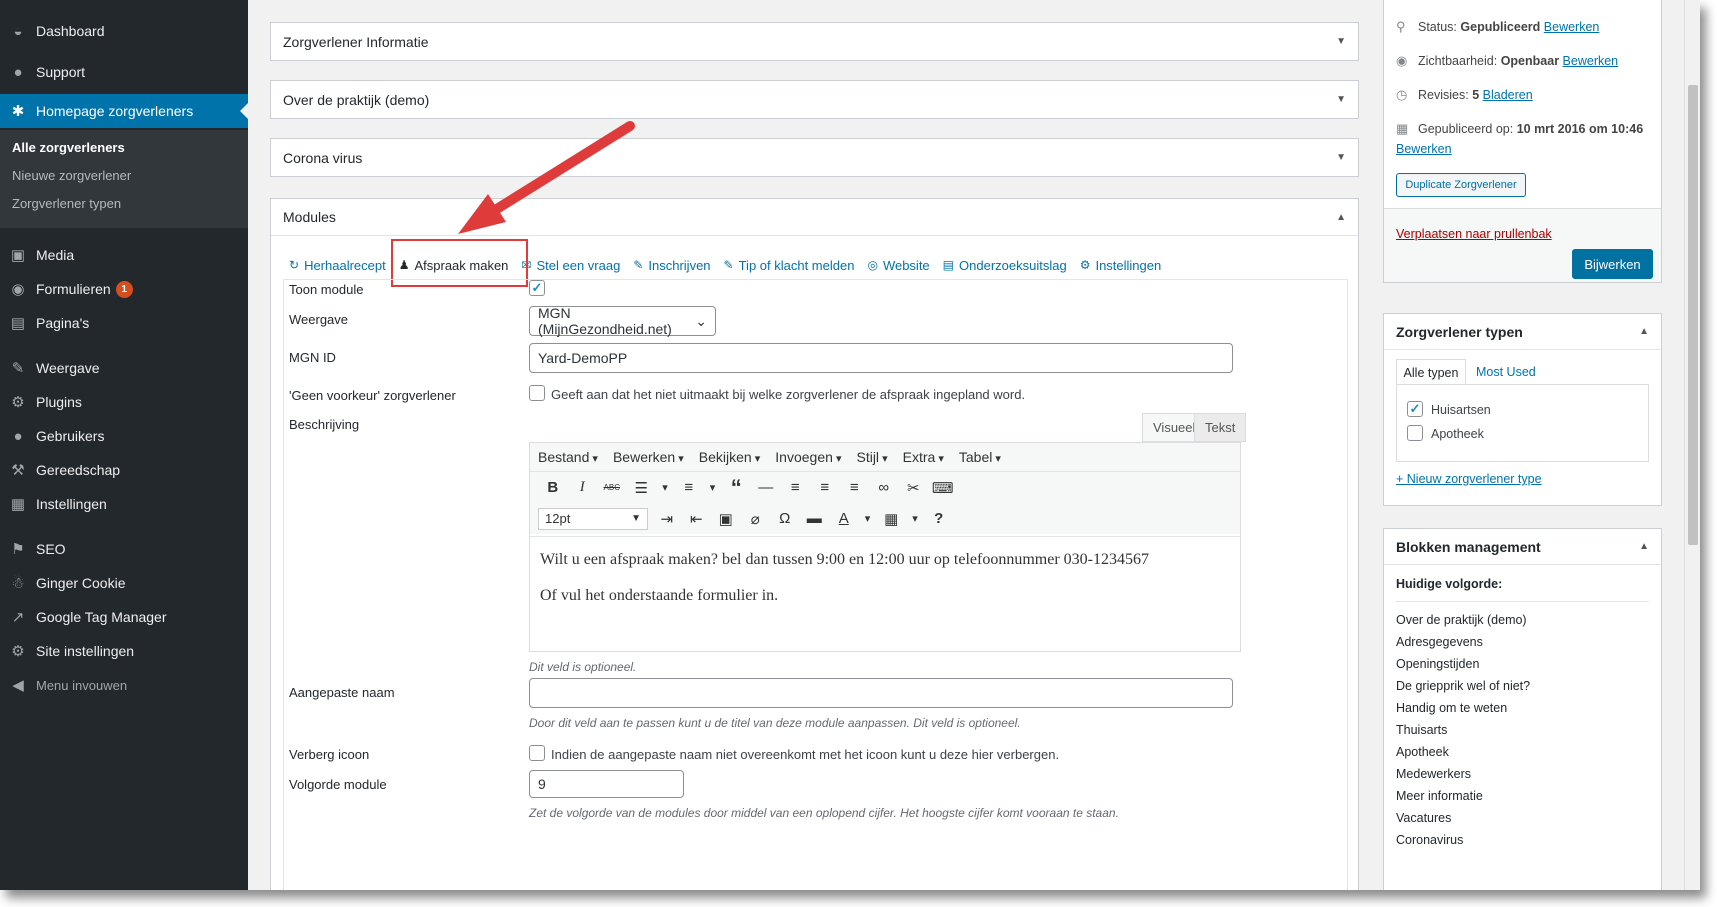  I want to click on weergave-select: MGN (MijnGezondheid.net) ⌄, so click(622, 321).